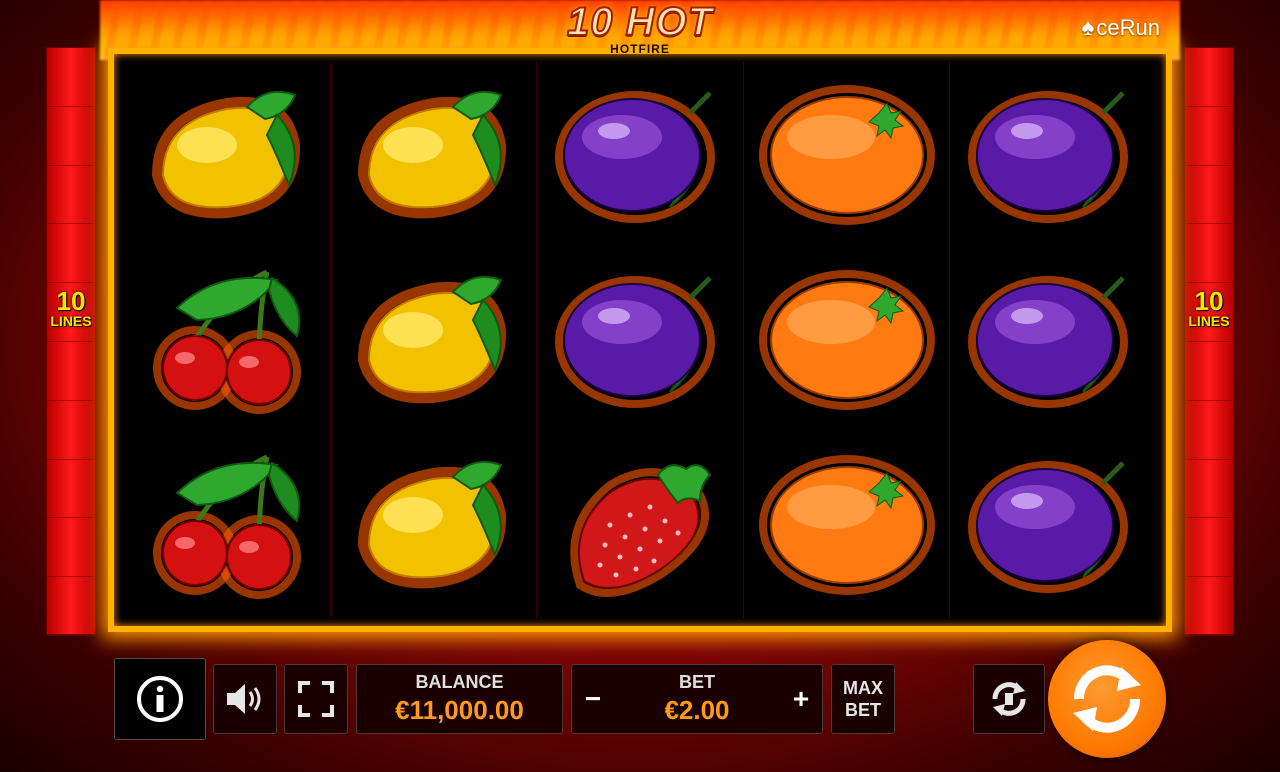 The height and width of the screenshot is (772, 1280). I want to click on autoplay-button, so click(1009, 699).